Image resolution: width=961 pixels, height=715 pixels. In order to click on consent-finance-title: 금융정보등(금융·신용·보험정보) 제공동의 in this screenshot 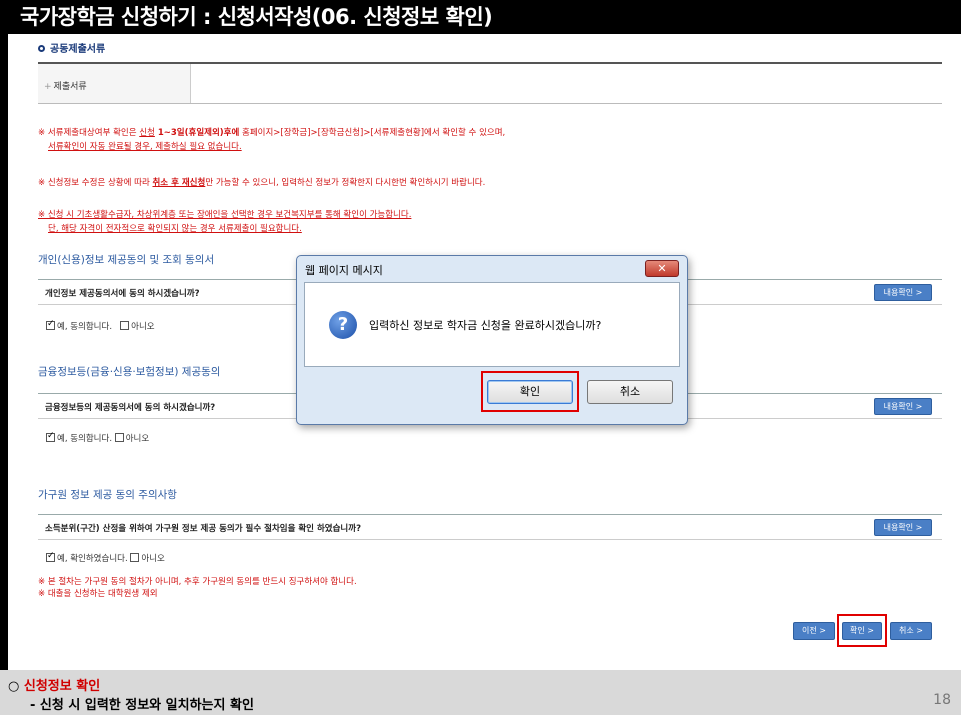, I will do `click(129, 372)`.